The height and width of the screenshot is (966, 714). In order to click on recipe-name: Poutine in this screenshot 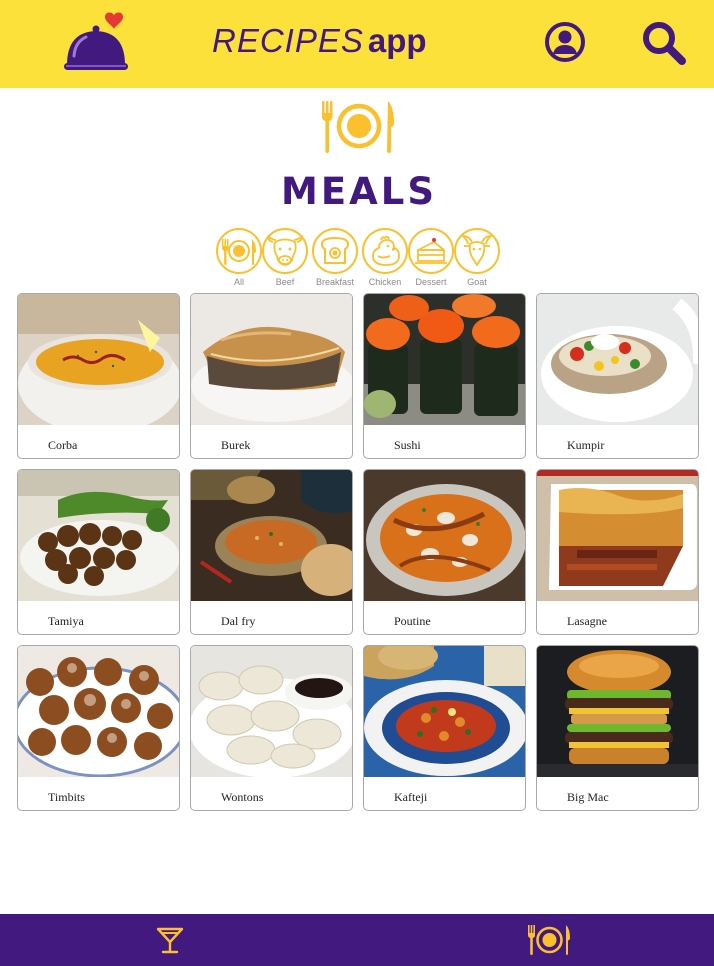, I will do `click(412, 621)`.